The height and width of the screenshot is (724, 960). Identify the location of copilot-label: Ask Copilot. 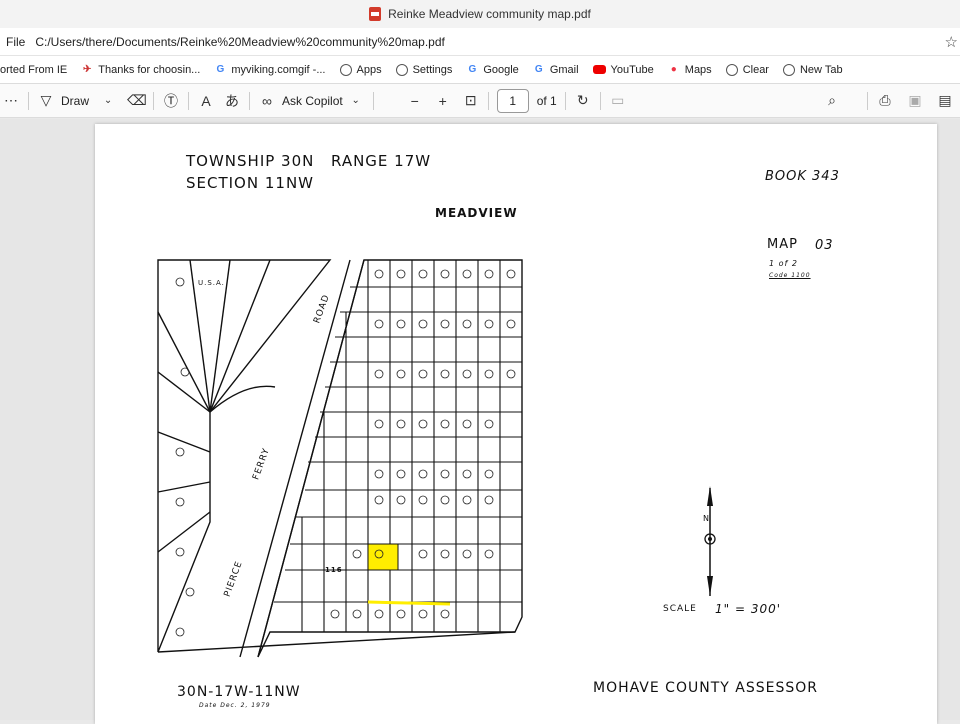
(312, 100).